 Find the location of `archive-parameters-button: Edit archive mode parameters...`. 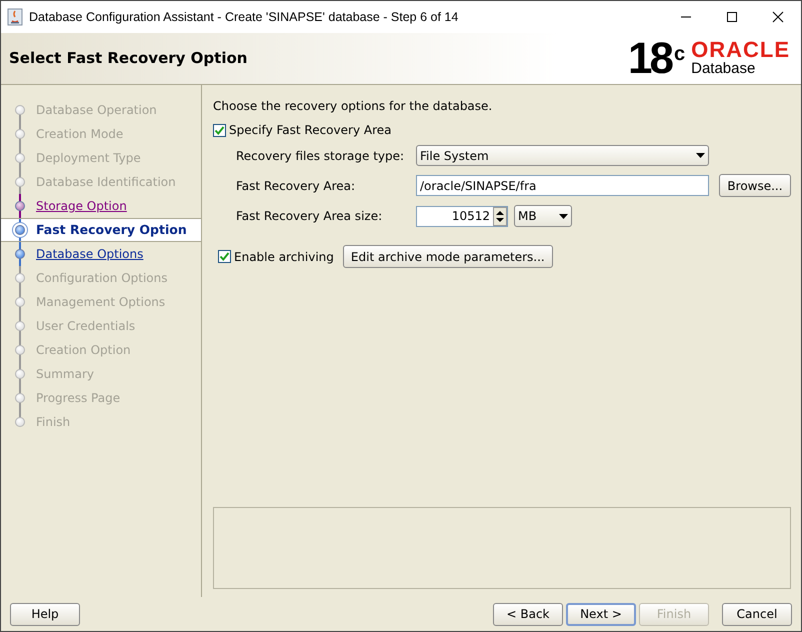

archive-parameters-button: Edit archive mode parameters... is located at coordinates (447, 256).